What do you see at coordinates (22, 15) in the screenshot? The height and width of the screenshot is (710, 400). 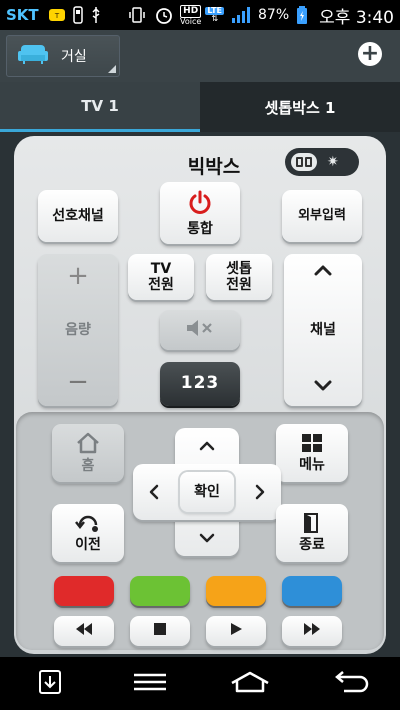 I see `carrier-label: SKT` at bounding box center [22, 15].